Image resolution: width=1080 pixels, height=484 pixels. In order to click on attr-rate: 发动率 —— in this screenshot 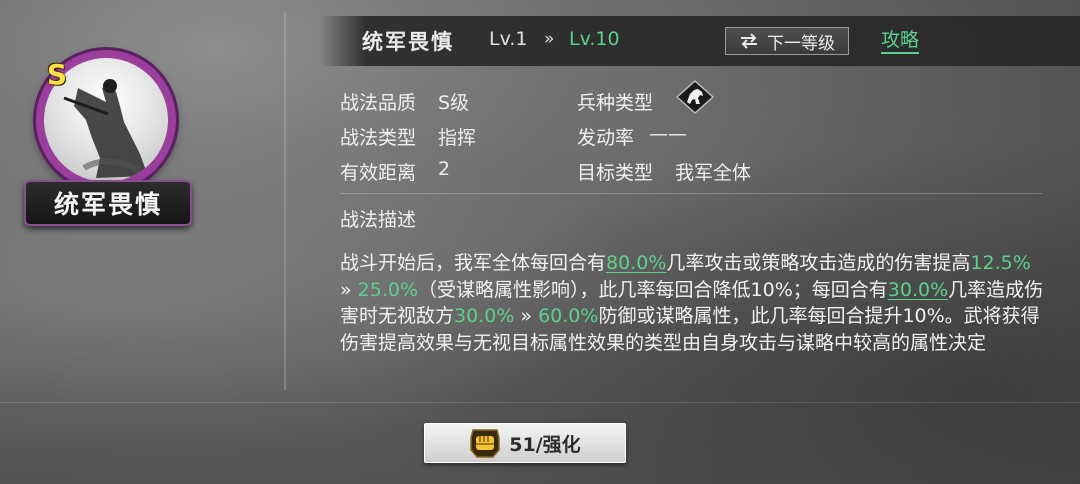, I will do `click(632, 136)`.